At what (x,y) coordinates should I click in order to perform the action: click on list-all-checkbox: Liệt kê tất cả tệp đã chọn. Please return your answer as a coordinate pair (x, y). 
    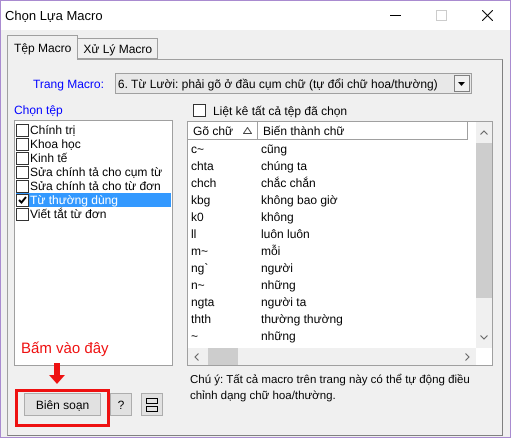
    Looking at the image, I should click on (343, 110).